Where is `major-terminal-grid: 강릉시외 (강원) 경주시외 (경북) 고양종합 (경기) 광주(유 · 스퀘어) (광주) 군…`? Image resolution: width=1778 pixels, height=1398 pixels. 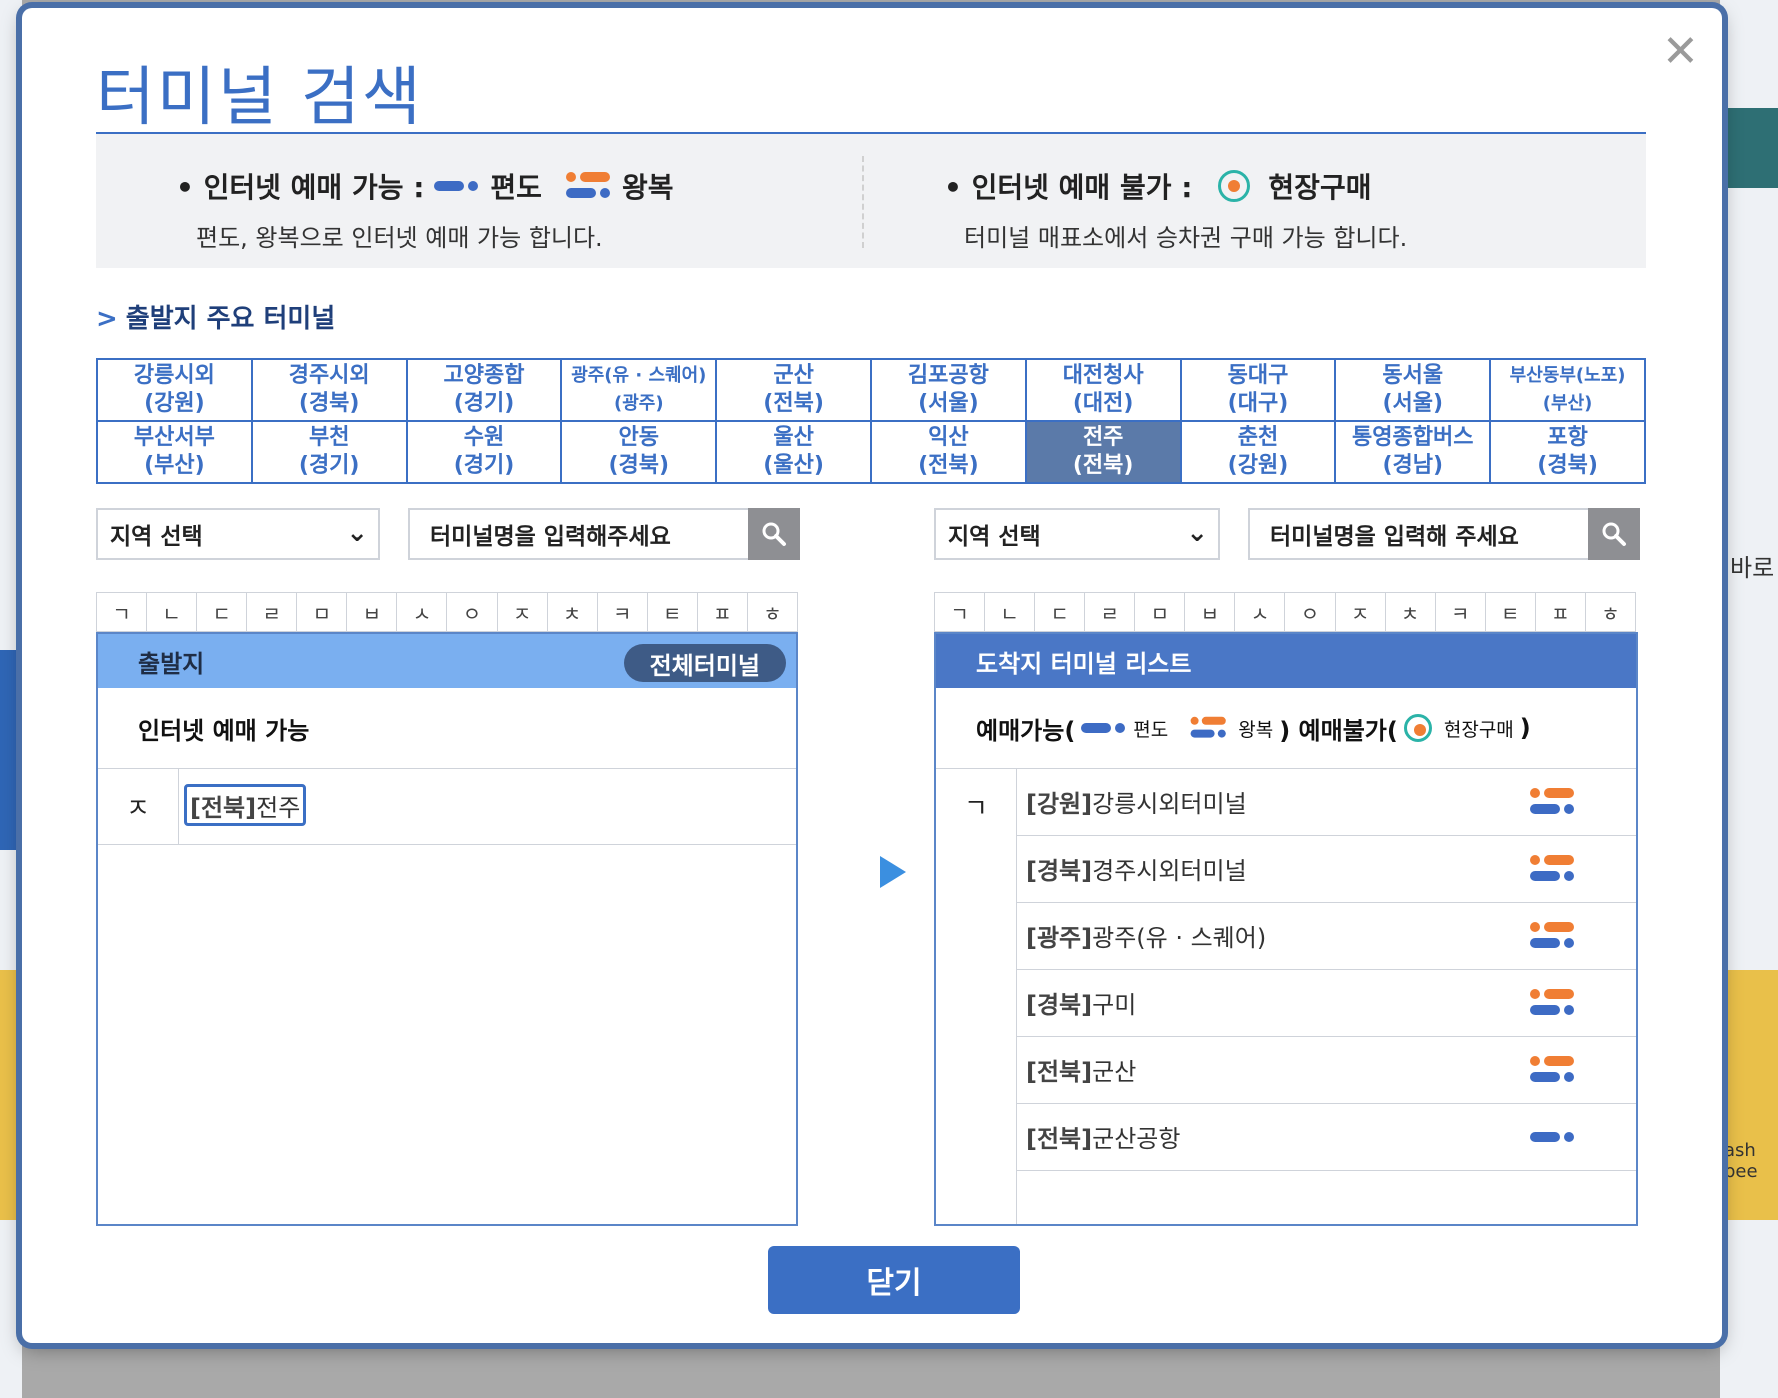
major-terminal-grid: 강릉시외 (강원) 경주시외 (경북) 고양종합 (경기) 광주(유 · 스퀘어) (광주) 군… is located at coordinates (871, 421).